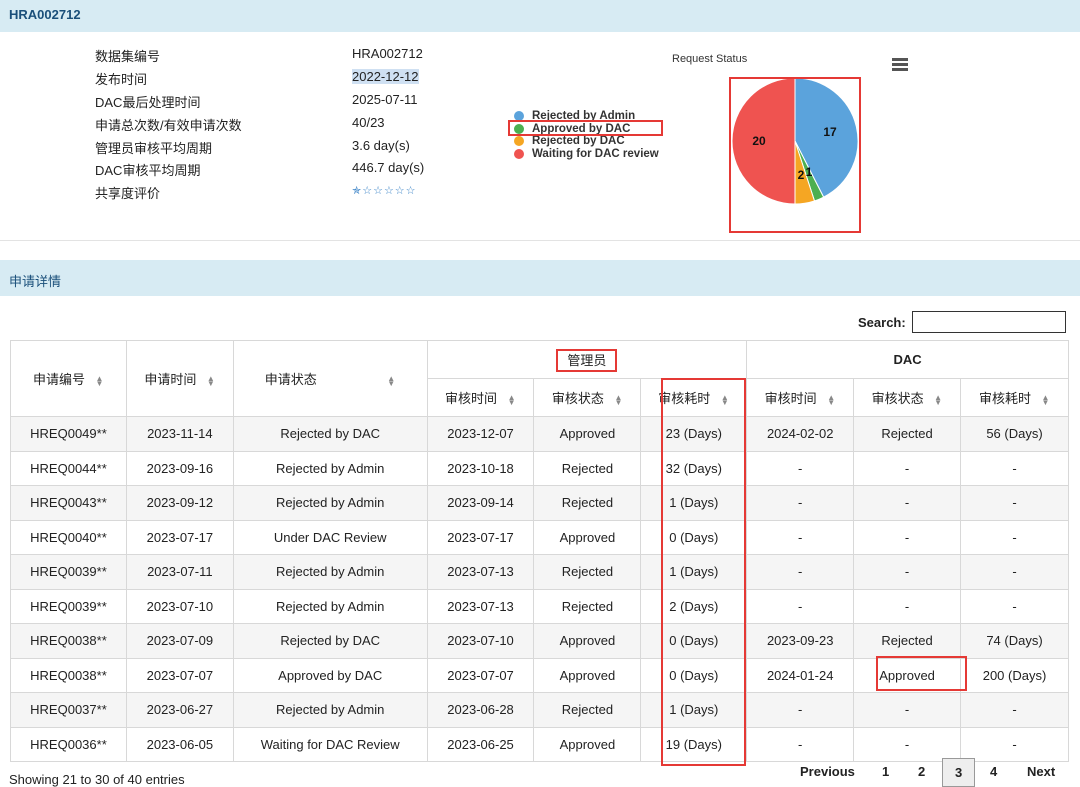 The image size is (1080, 787). What do you see at coordinates (900, 65) in the screenshot?
I see `chart-menu-icon` at bounding box center [900, 65].